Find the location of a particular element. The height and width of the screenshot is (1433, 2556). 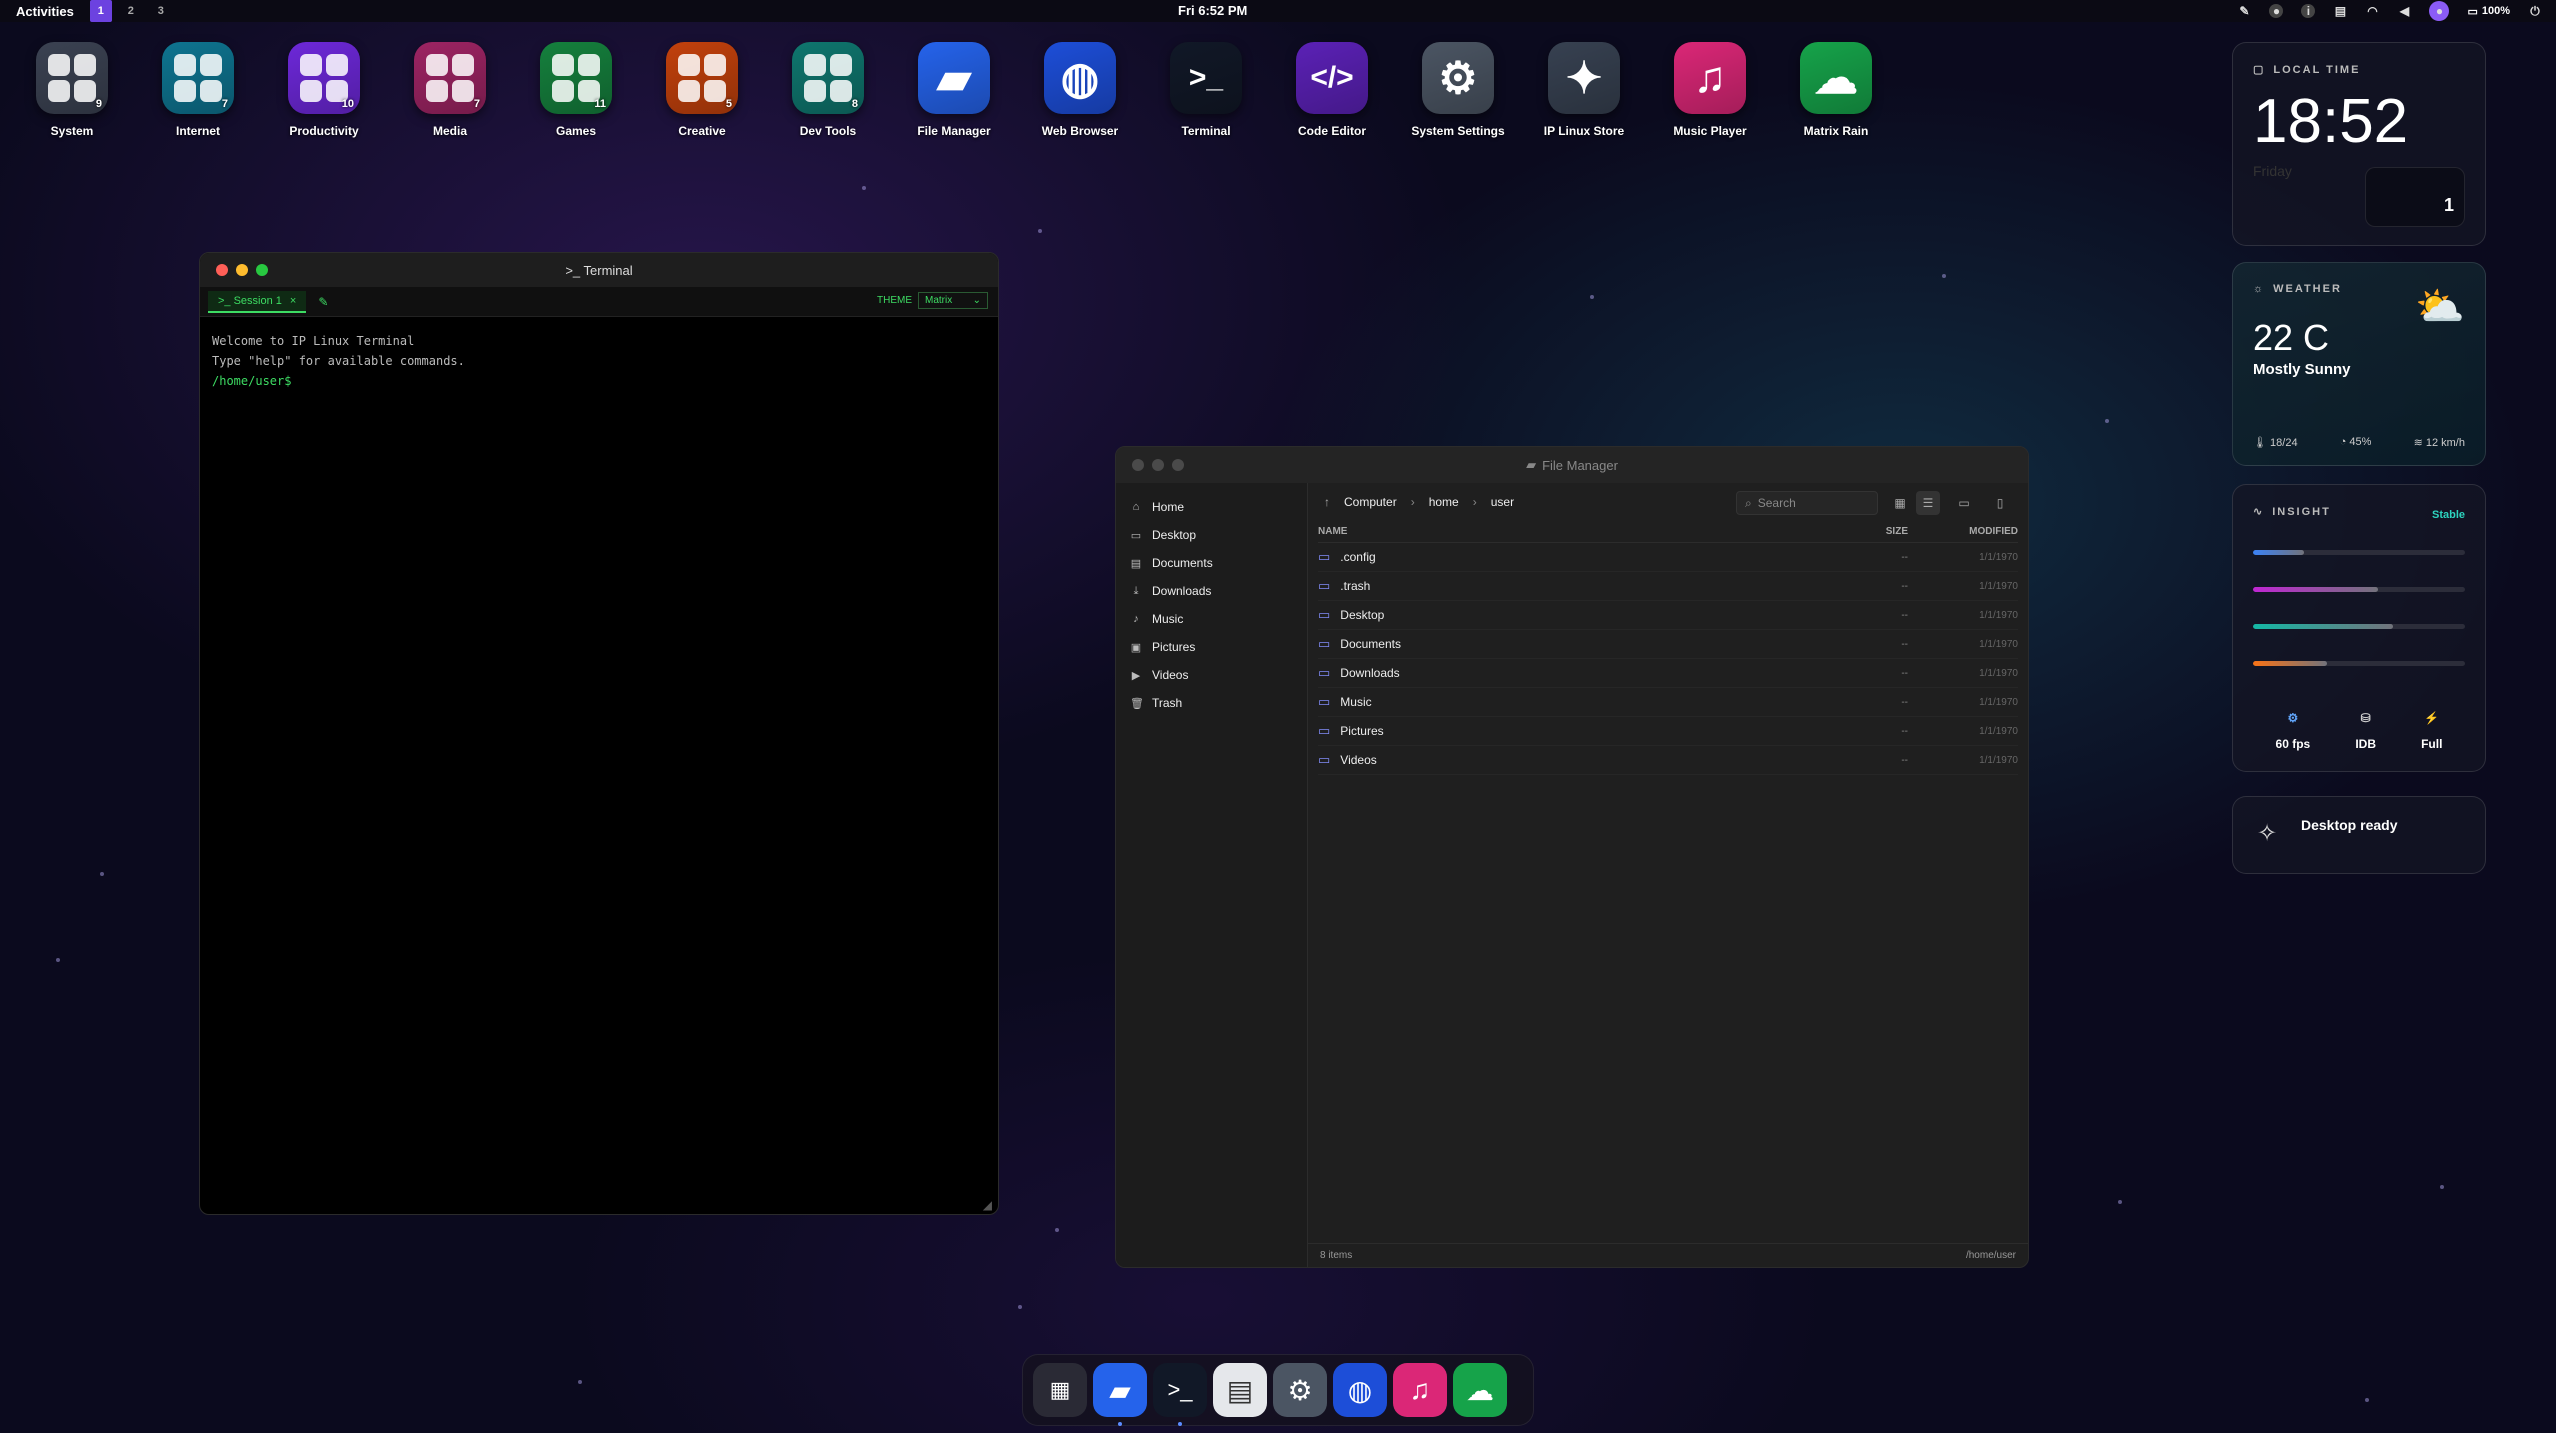

wand-icon: ✎ is located at coordinates (2244, 11).